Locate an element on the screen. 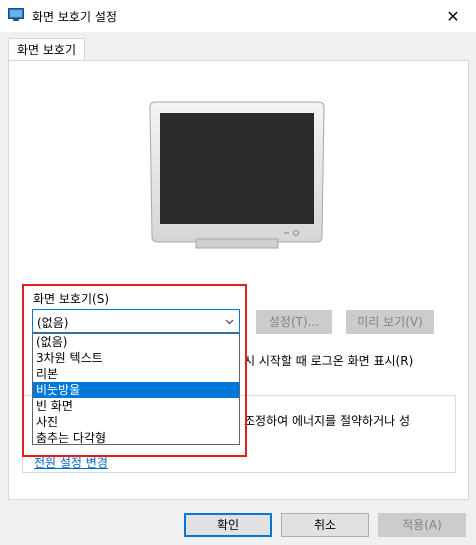 This screenshot has width=476, height=545. title-bar: 화면 보호기 설정 ✕ is located at coordinates (238, 16).